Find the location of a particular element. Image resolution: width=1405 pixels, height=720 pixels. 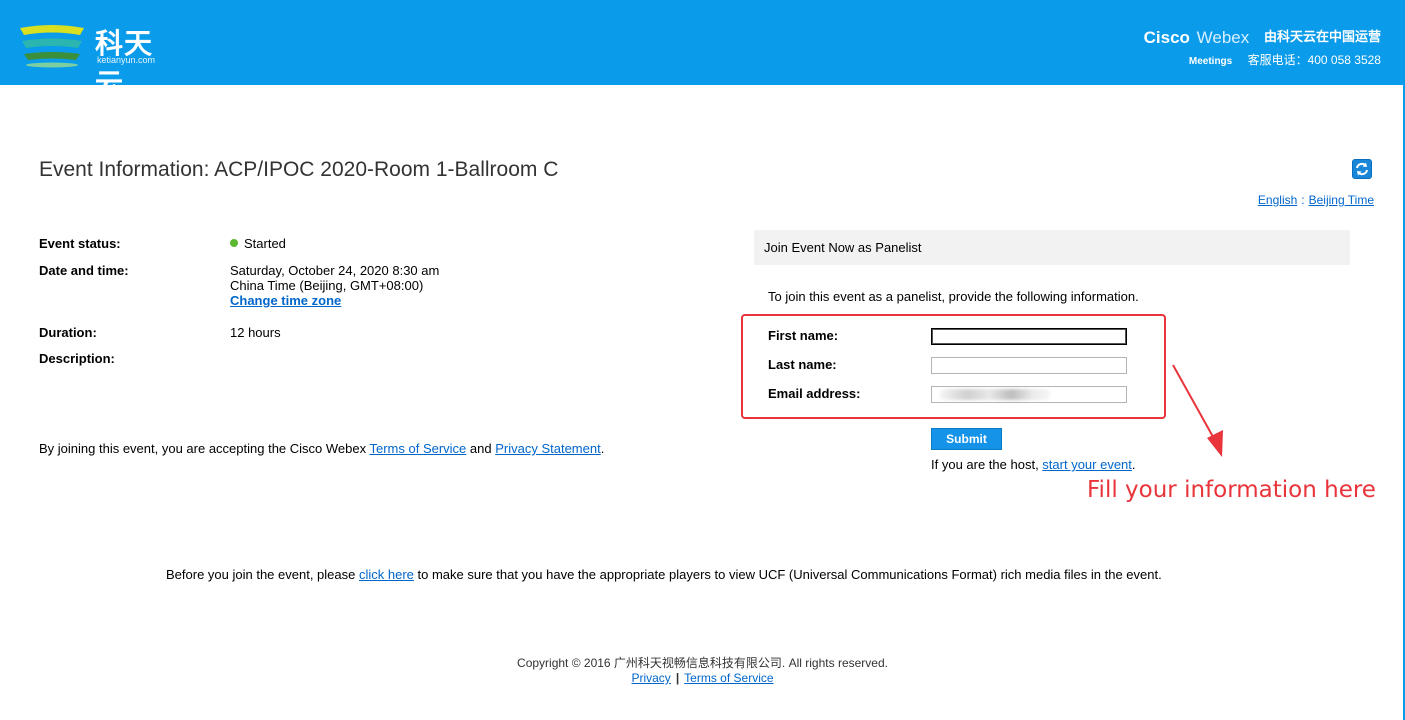

description-label: Description: is located at coordinates (77, 358).